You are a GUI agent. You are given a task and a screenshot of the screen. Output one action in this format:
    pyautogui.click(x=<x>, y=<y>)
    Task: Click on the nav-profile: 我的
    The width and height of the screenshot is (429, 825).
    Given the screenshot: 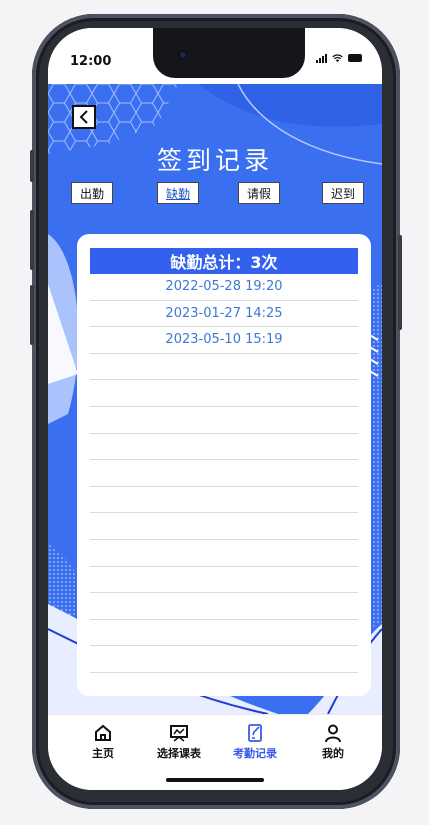 What is the action you would take?
    pyautogui.click(x=333, y=742)
    